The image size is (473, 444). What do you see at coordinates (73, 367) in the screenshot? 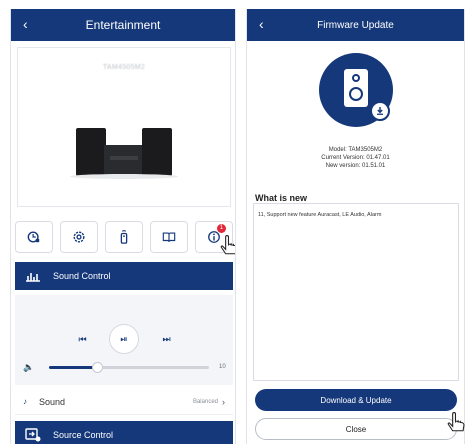
I see `volume-fill` at bounding box center [73, 367].